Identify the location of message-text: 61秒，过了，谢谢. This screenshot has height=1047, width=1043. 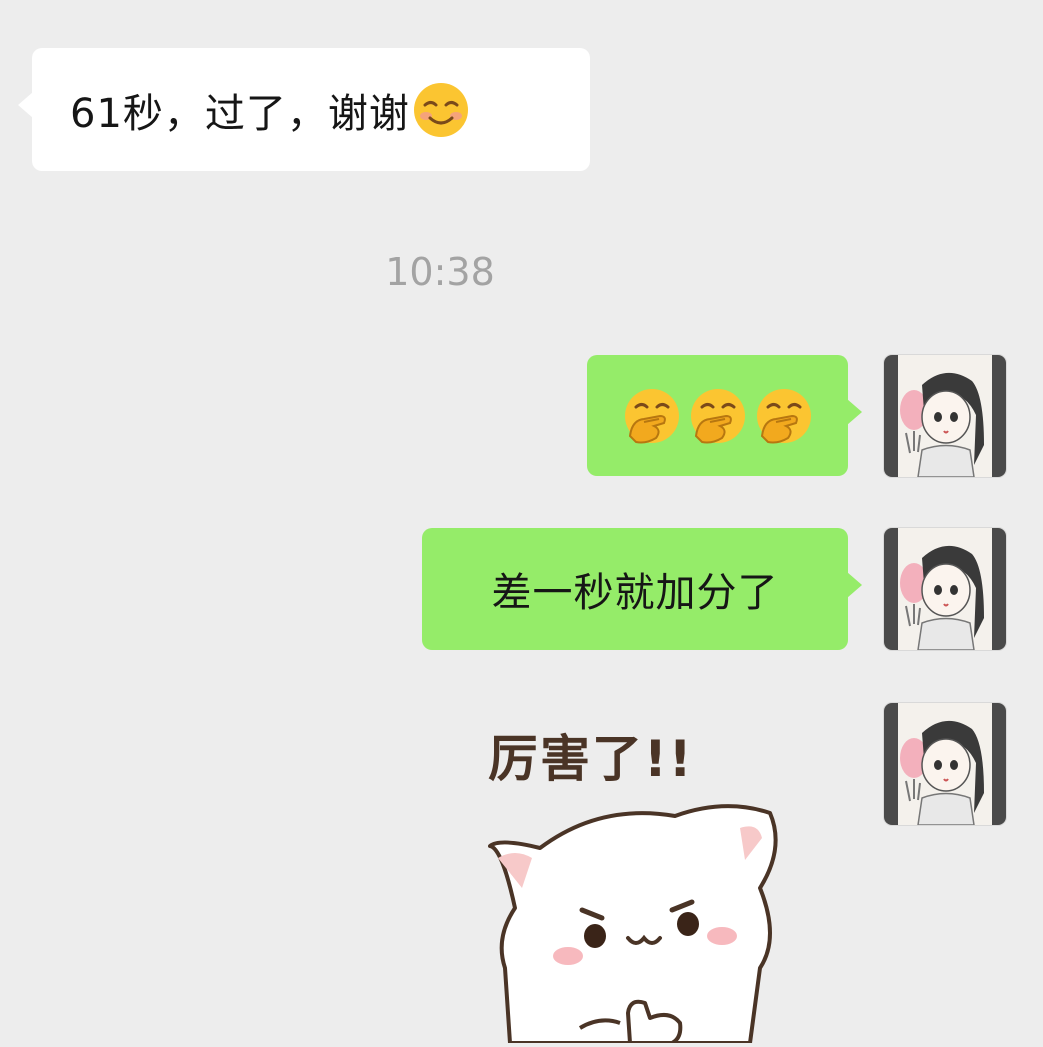
(240, 113).